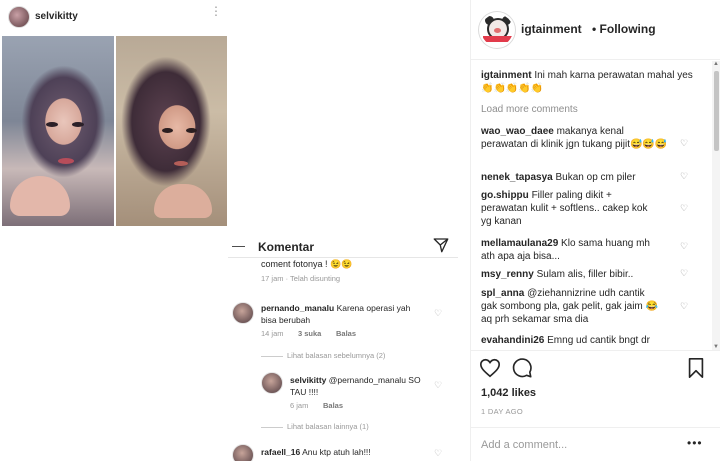 The image size is (720, 462). I want to click on comment-text: Bukan op cm piler, so click(595, 177).